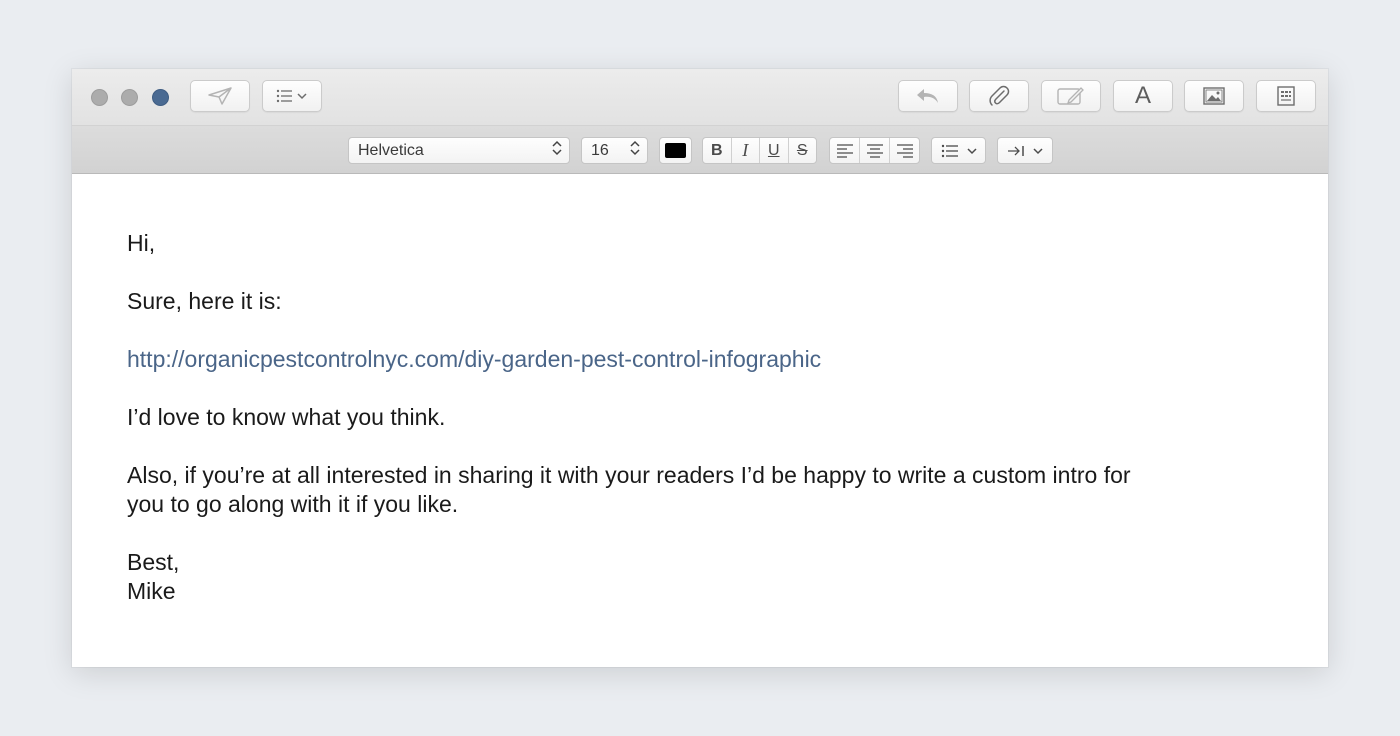 The height and width of the screenshot is (736, 1400). I want to click on indent-icon, so click(1016, 150).